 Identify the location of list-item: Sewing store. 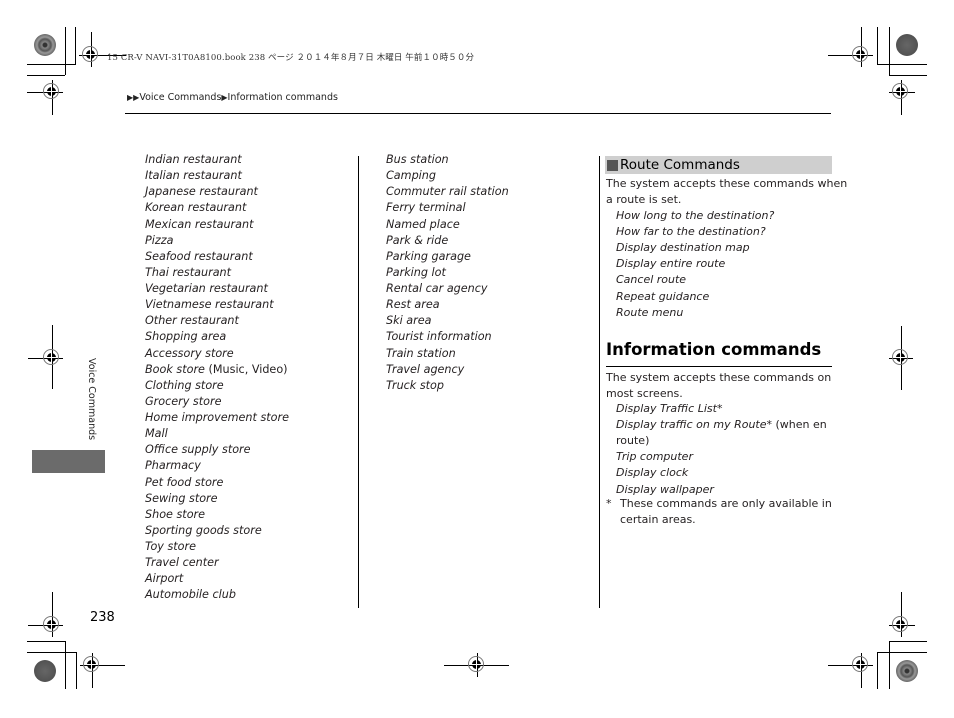
(217, 499).